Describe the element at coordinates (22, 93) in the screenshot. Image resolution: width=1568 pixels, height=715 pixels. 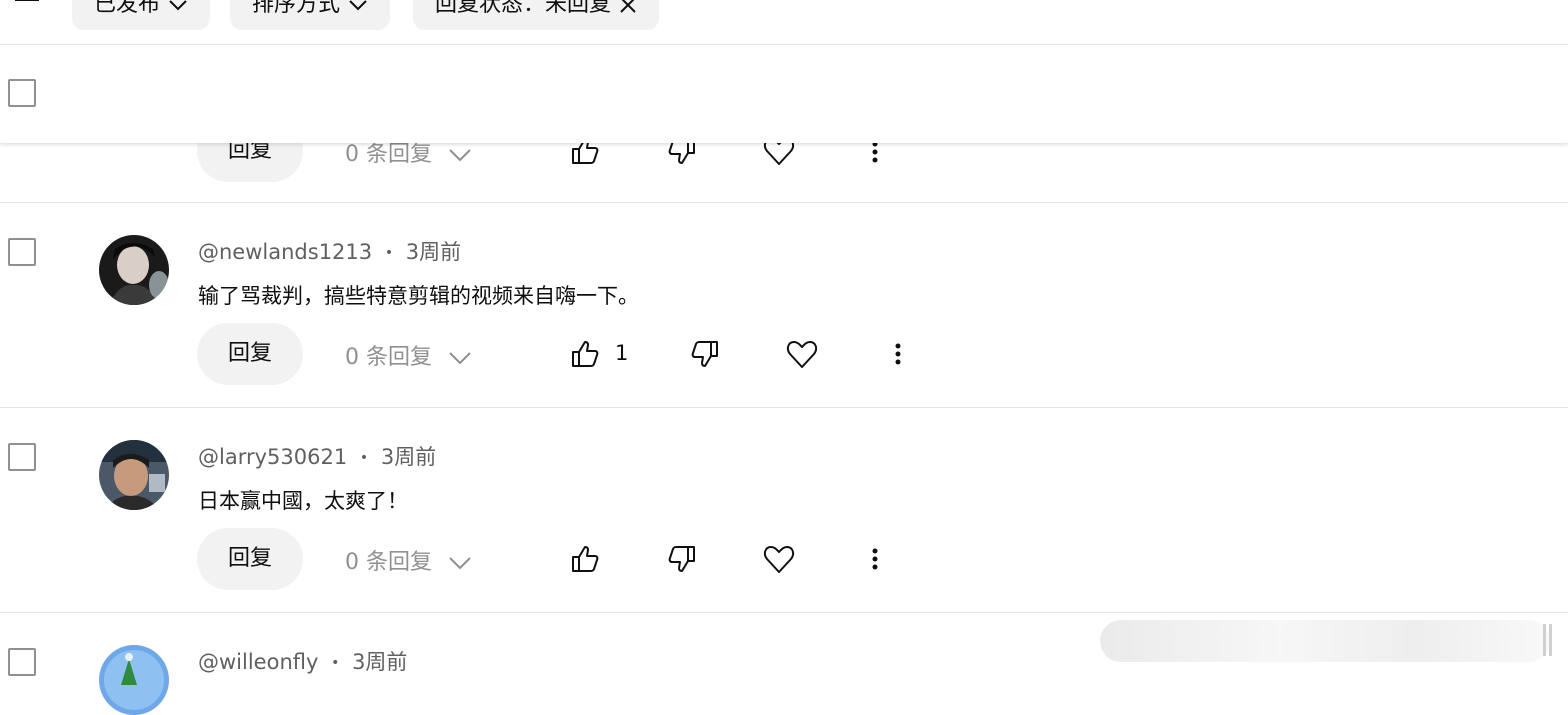
I see `select-all-checkbox` at that location.